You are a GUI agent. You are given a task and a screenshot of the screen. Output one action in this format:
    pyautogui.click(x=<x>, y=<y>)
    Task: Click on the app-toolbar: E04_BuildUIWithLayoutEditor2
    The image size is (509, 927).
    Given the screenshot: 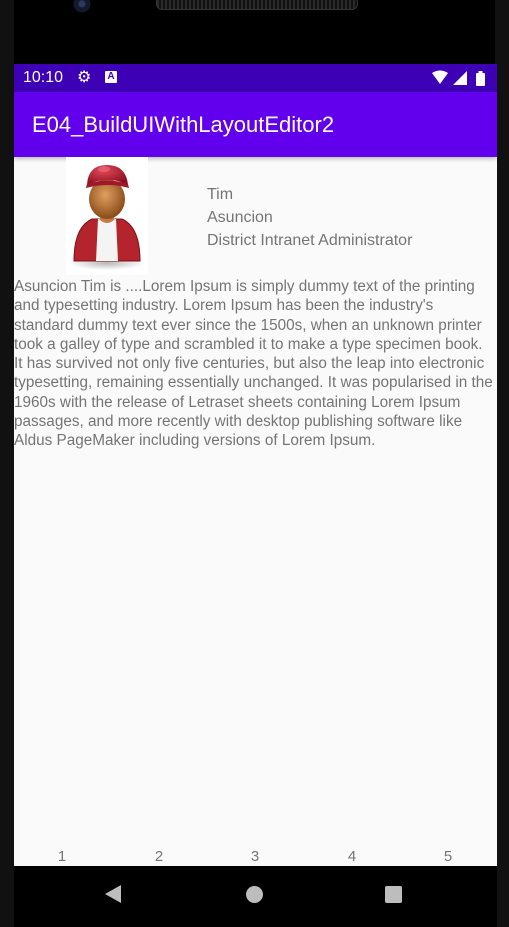 What is the action you would take?
    pyautogui.click(x=255, y=124)
    